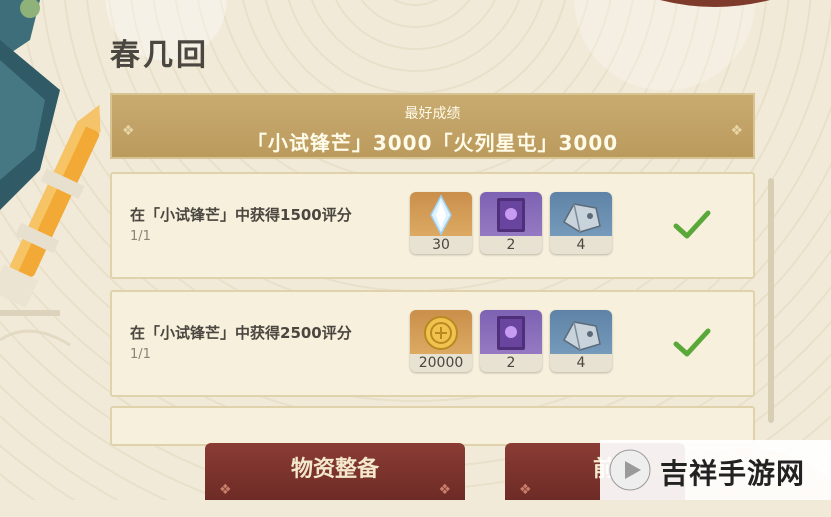 This screenshot has width=831, height=517. Describe the element at coordinates (630, 470) in the screenshot. I see `watermark-logo-icon` at that location.